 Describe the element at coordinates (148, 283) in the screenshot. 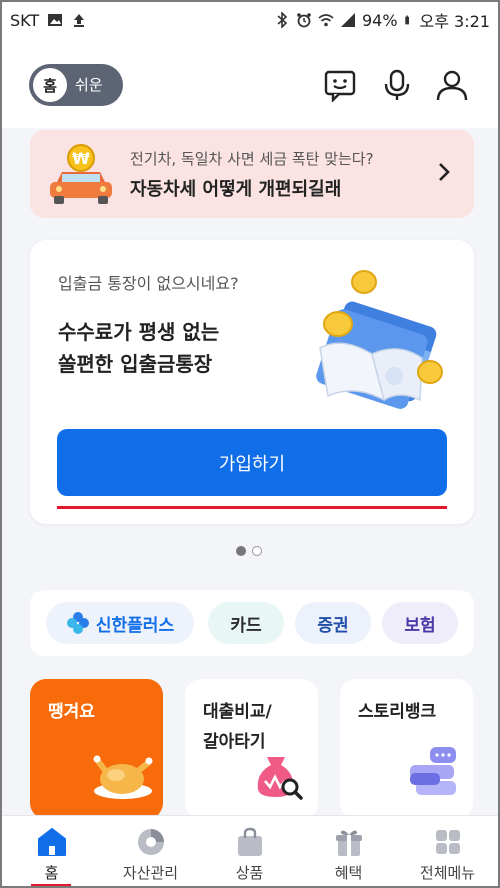

I see `promo-subtitle: 입출금 통장이 없으시네요?` at that location.